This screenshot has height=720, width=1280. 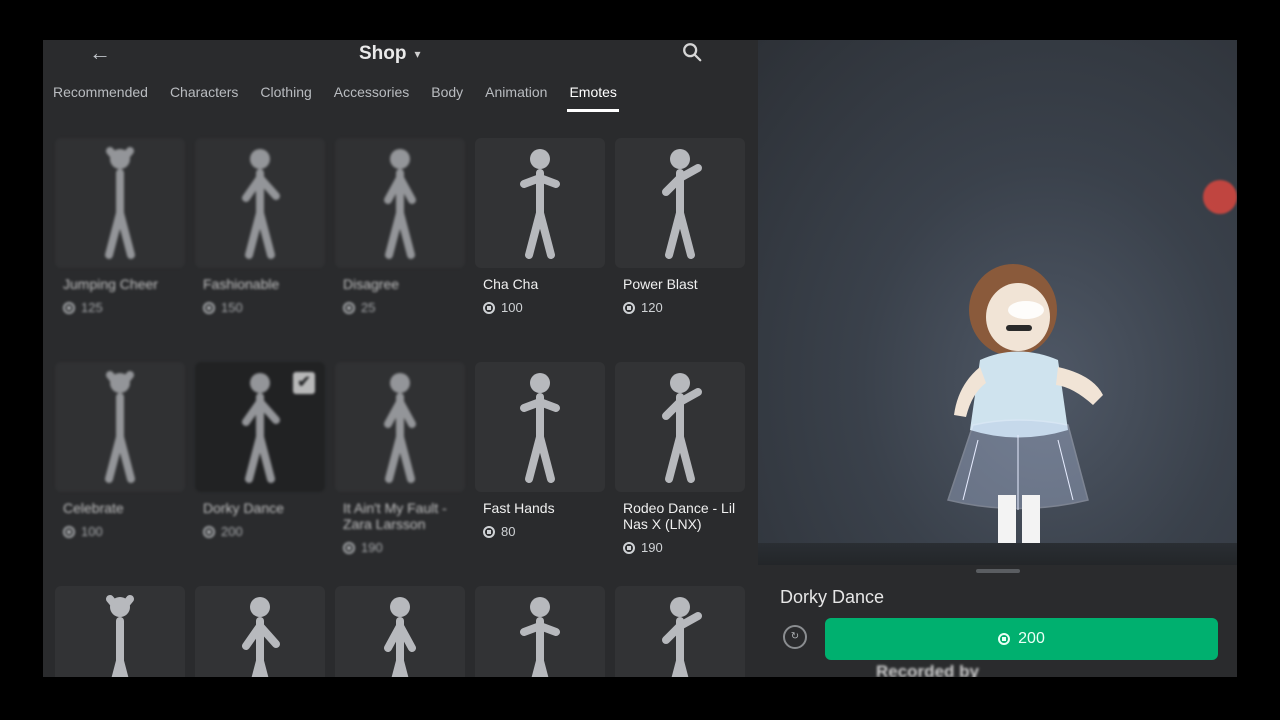 What do you see at coordinates (371, 284) in the screenshot?
I see `emote-name: Disagree` at bounding box center [371, 284].